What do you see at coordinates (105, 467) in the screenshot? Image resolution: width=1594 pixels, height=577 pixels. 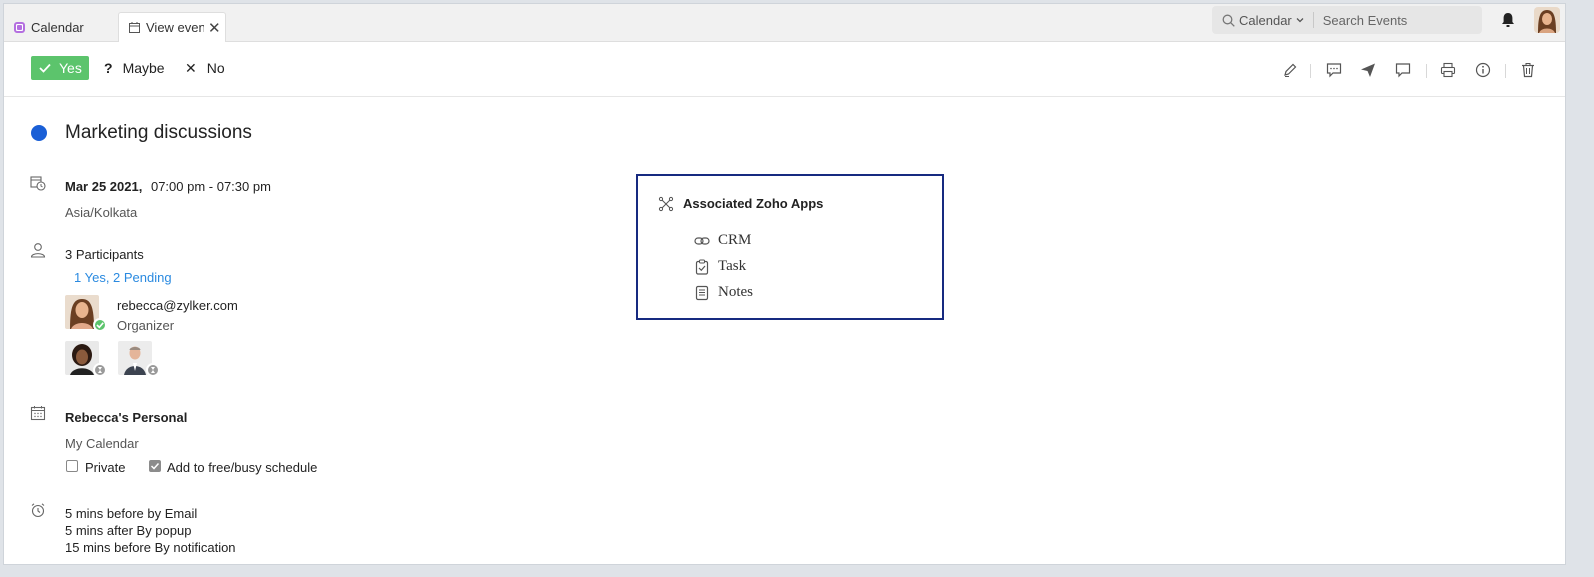 I see `private-label: Private` at bounding box center [105, 467].